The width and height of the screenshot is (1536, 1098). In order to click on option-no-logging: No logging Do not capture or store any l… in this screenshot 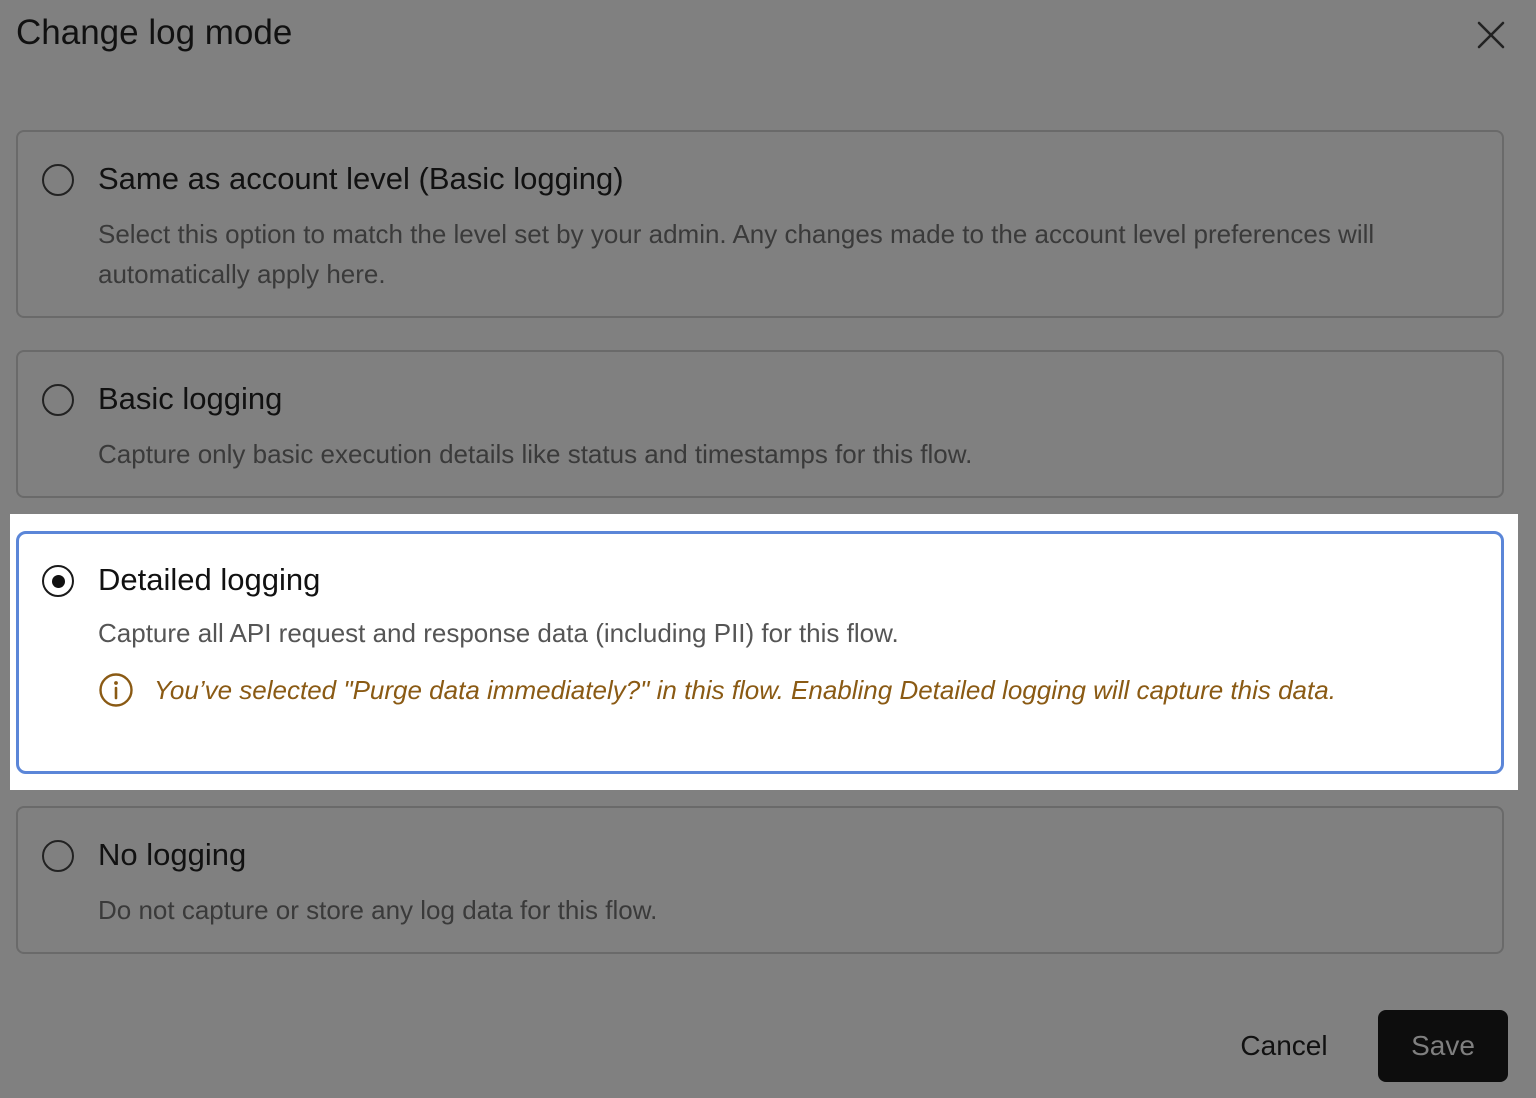, I will do `click(760, 880)`.